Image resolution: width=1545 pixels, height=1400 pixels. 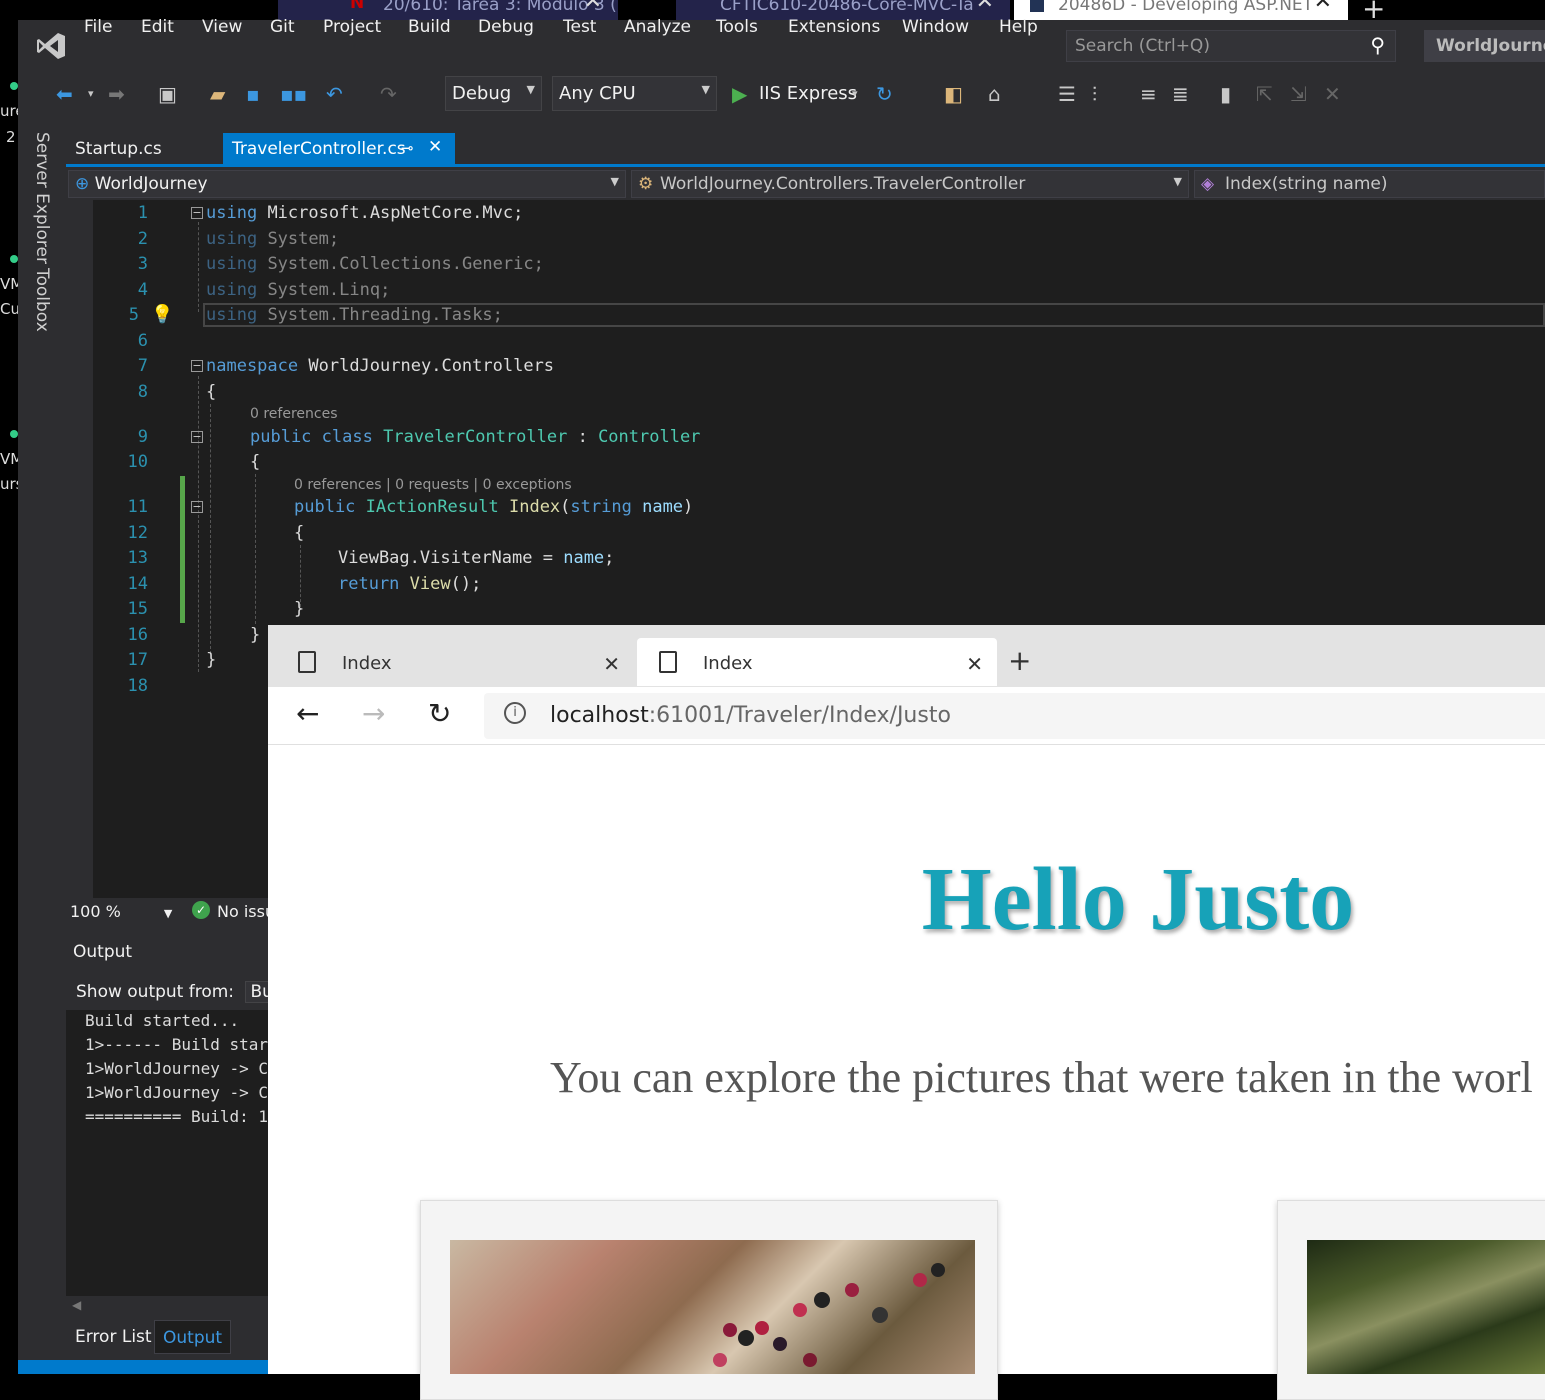 I want to click on server-explorer-tab: Server Explorer, so click(x=42, y=198).